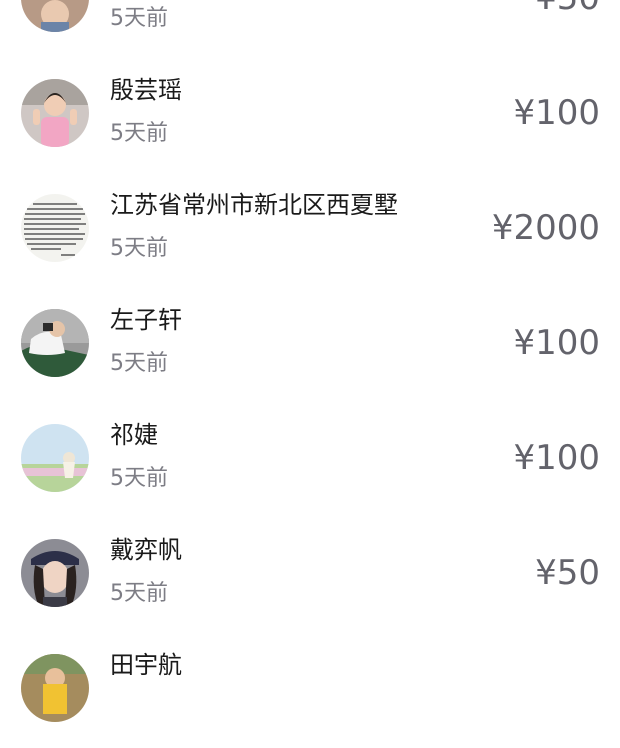  Describe the element at coordinates (55, 688) in the screenshot. I see `avatar-child-yellow-icon` at that location.